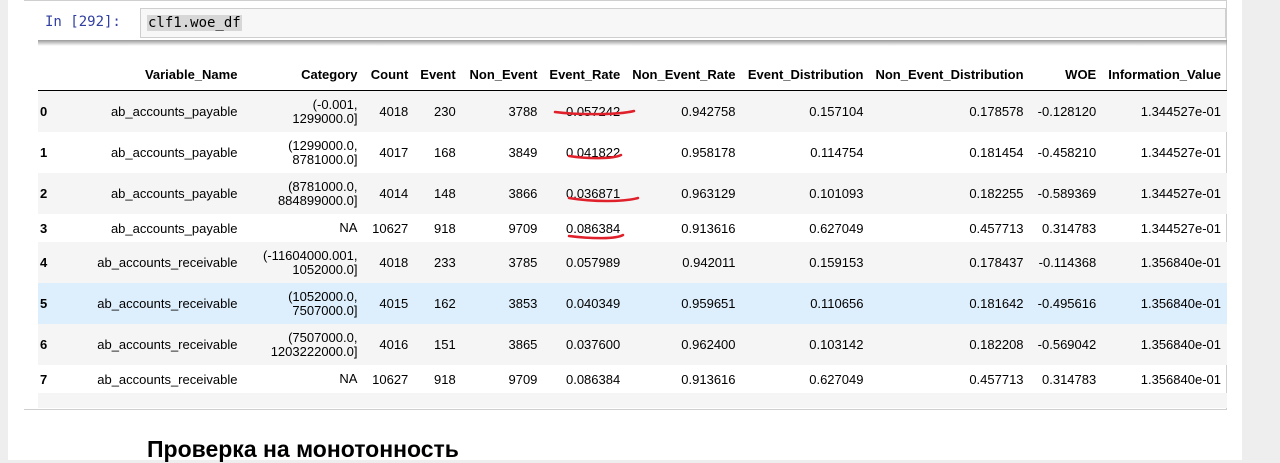 Image resolution: width=1280 pixels, height=463 pixels. Describe the element at coordinates (160, 74) in the screenshot. I see `column-header: Variable_Name` at that location.